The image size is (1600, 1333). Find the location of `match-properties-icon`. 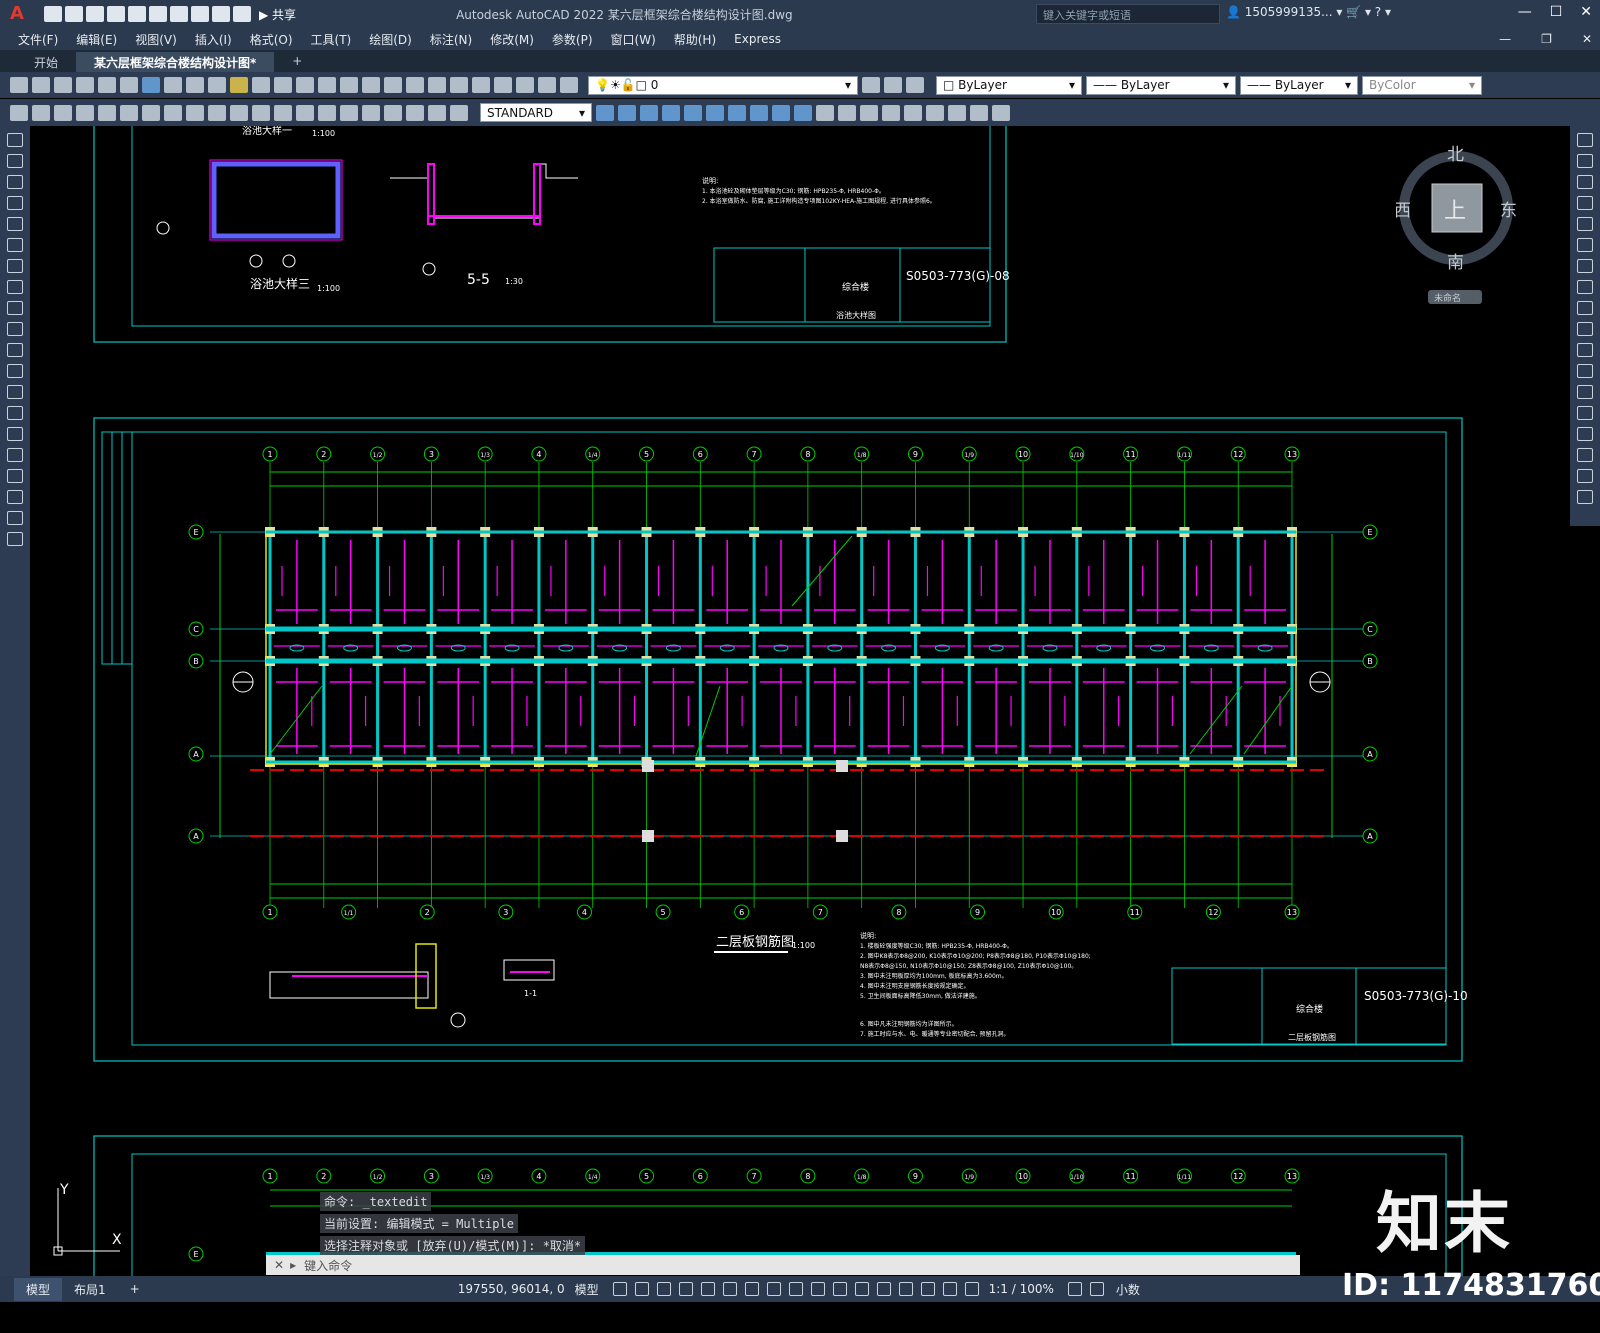

match-properties-icon is located at coordinates (239, 85).